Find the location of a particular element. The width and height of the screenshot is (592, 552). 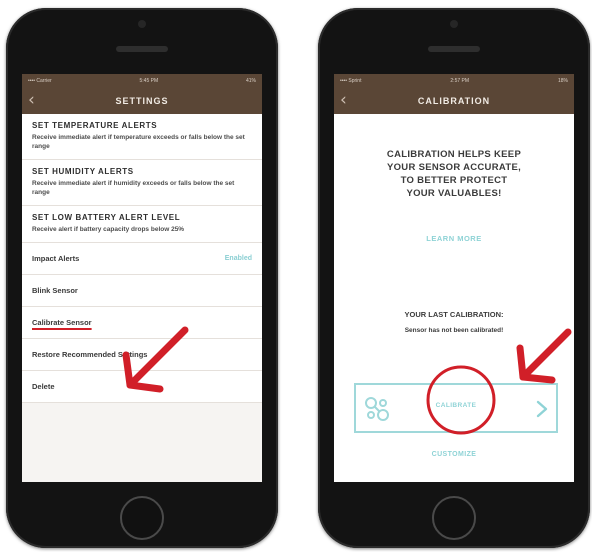

setting-title: SET TEMPERATURE ALERTS is located at coordinates (95, 125).